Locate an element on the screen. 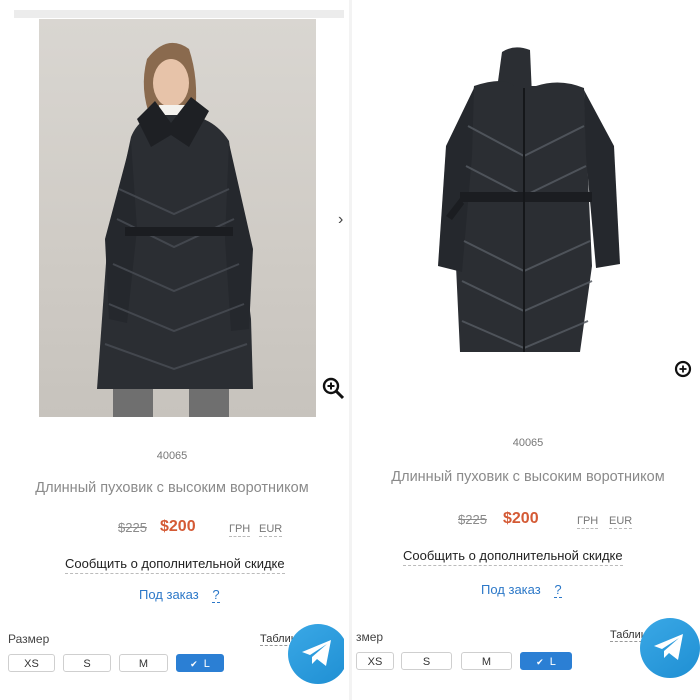 Image resolution: width=700 pixels, height=700 pixels. model-coat-illustration is located at coordinates (175, 229).